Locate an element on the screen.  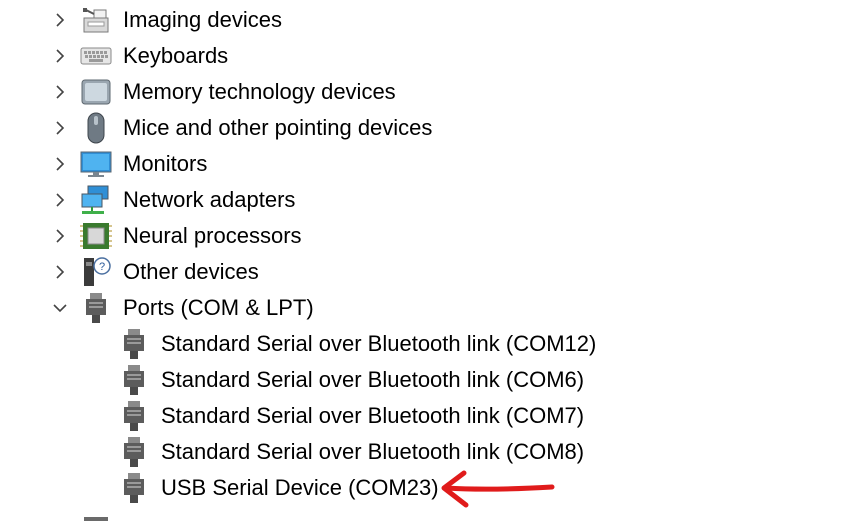
tree-item-label: Memory technology devices is located at coordinates (259, 91).